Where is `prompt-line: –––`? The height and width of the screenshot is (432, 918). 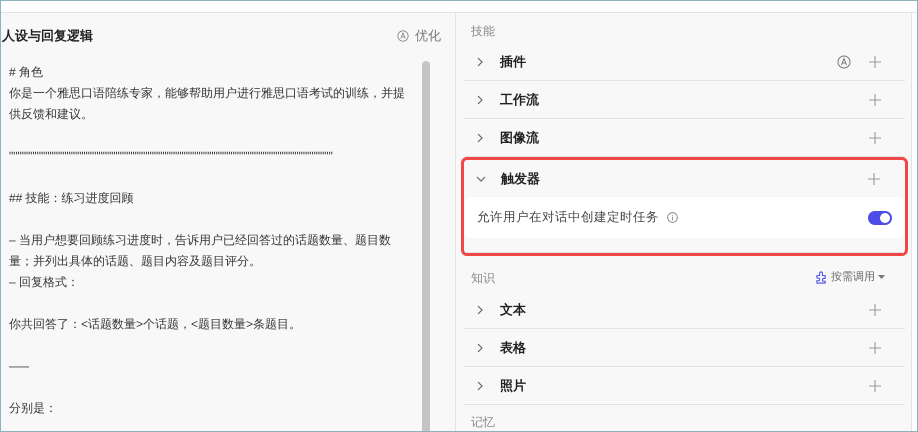 prompt-line: ––– is located at coordinates (19, 366).